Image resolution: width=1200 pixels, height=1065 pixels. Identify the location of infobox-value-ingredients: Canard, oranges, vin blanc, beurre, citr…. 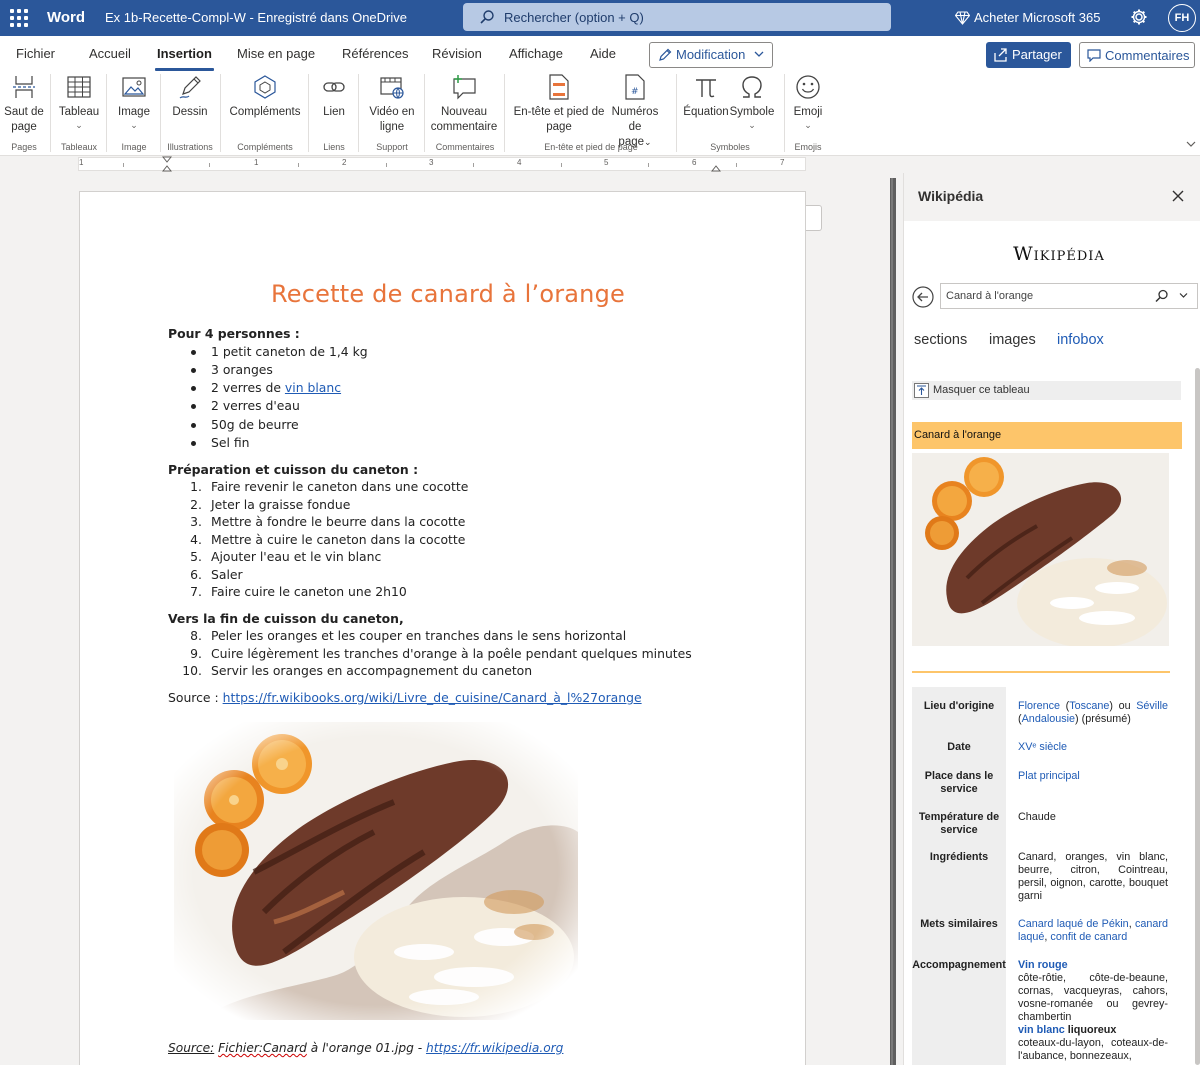
(1093, 876).